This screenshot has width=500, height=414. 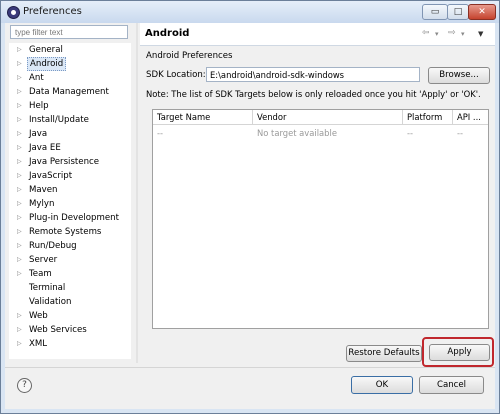 I want to click on tree-item: ▷ Team, so click(x=70, y=274).